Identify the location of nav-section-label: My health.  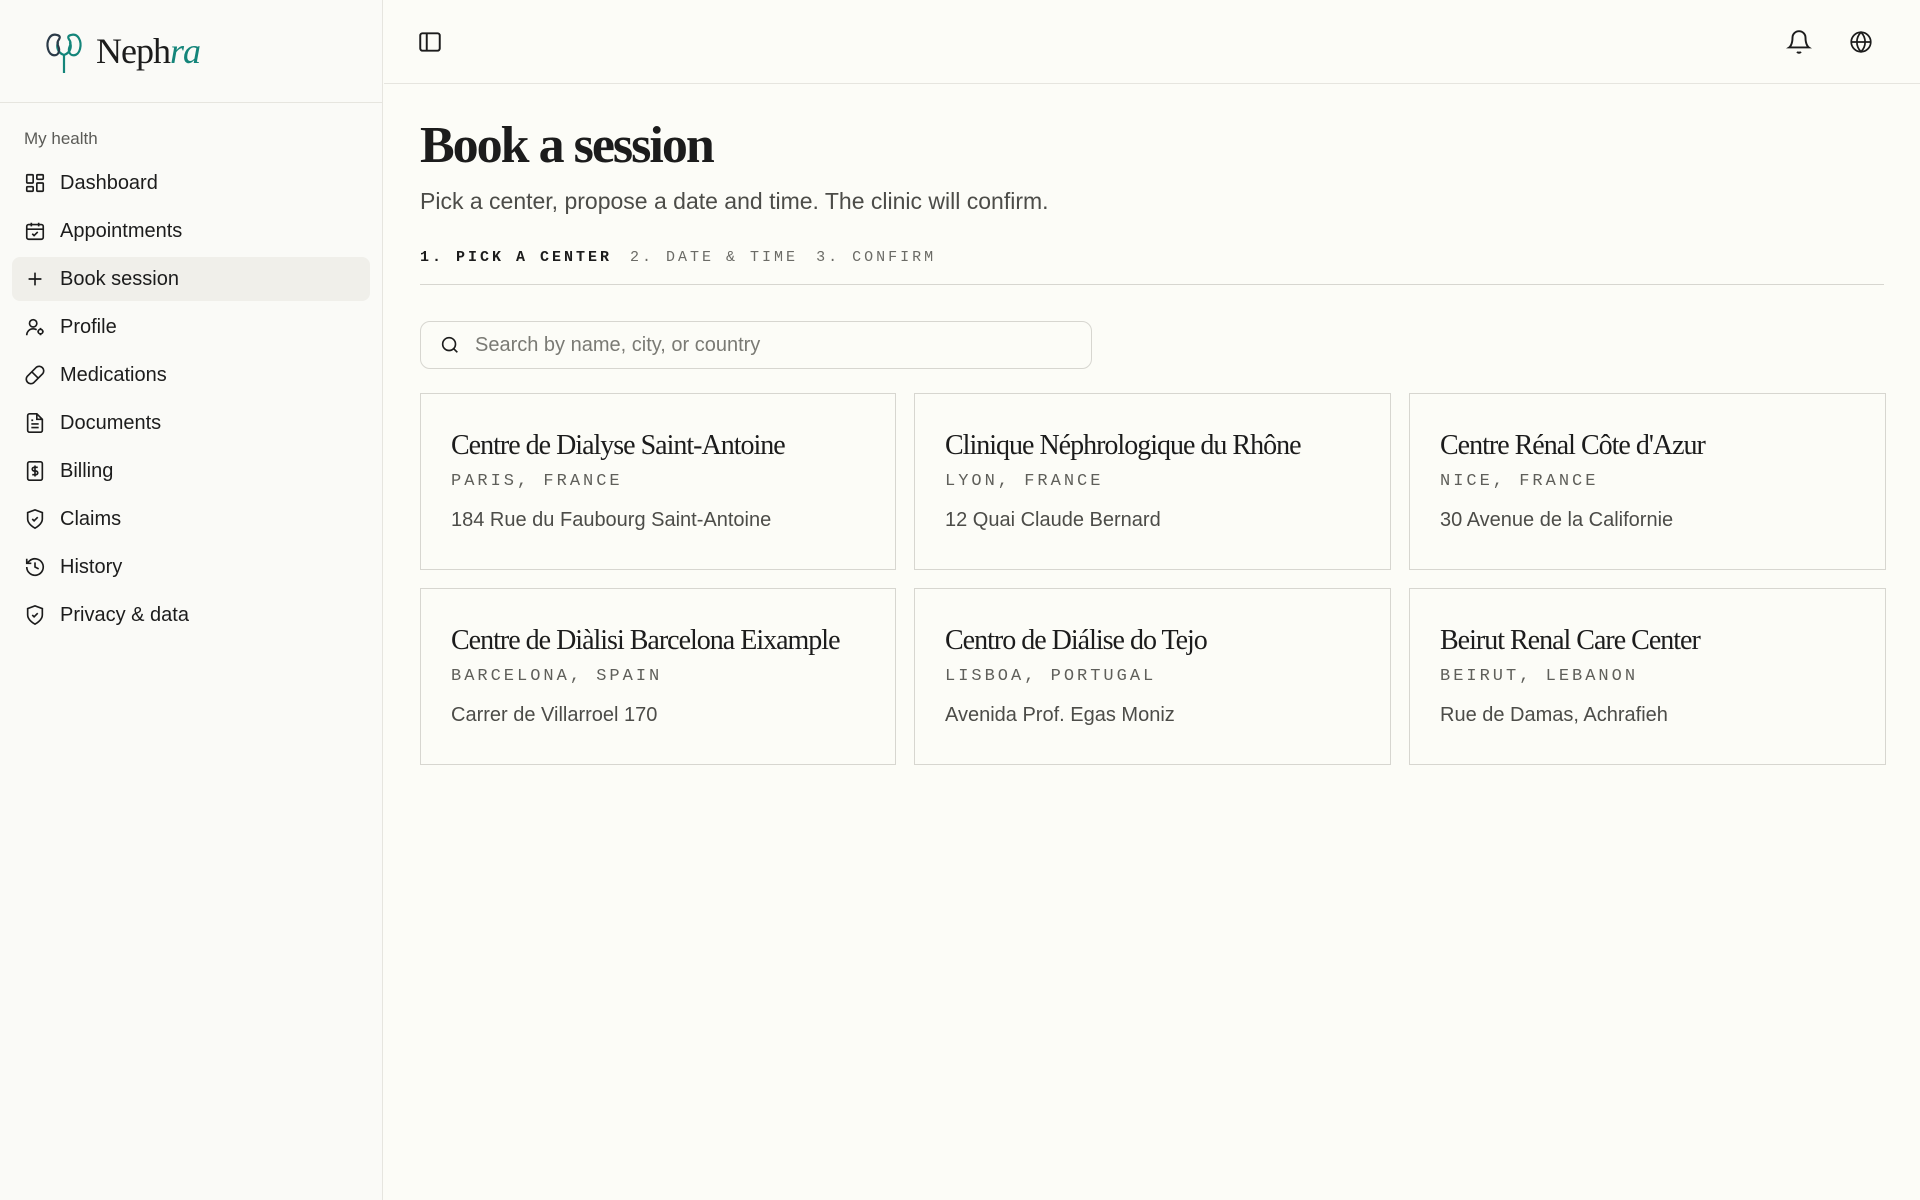
(61, 138).